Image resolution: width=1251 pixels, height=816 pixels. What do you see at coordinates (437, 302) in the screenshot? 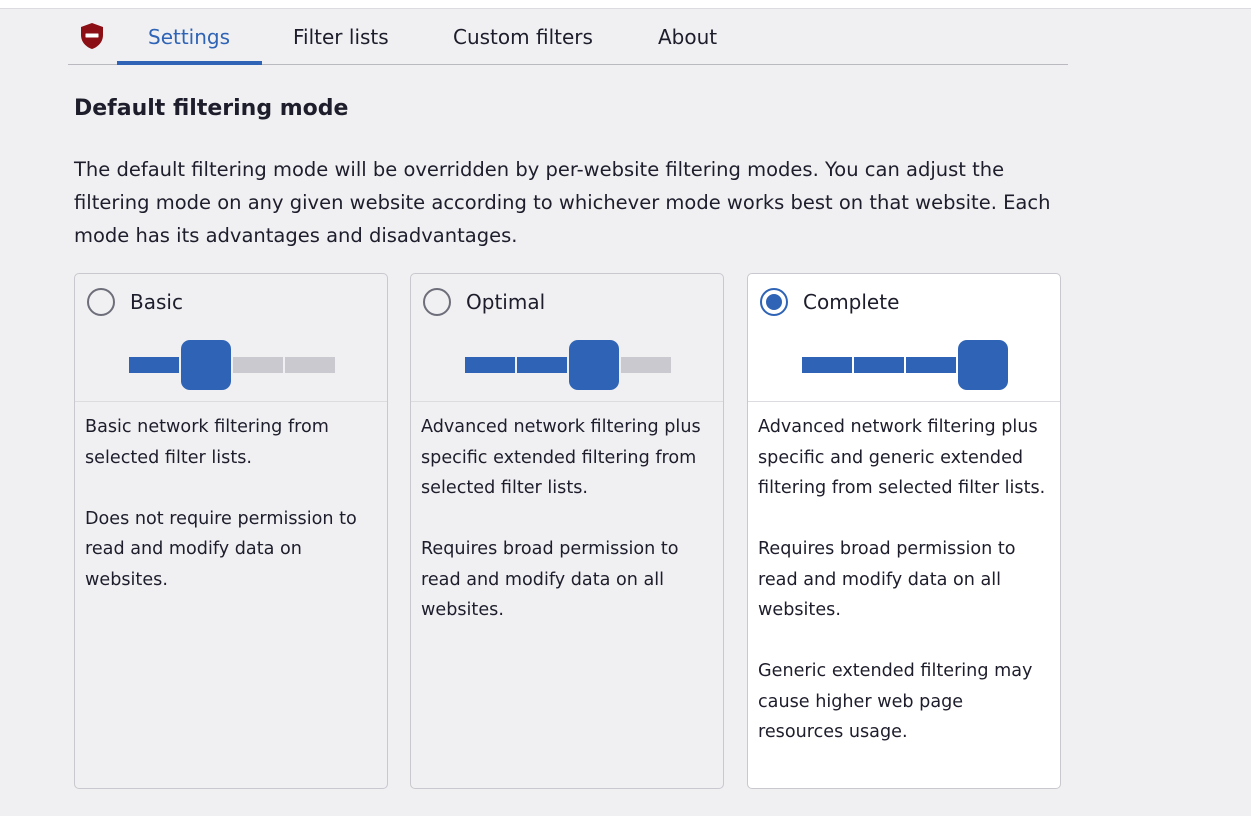
I see `radio-optimal` at bounding box center [437, 302].